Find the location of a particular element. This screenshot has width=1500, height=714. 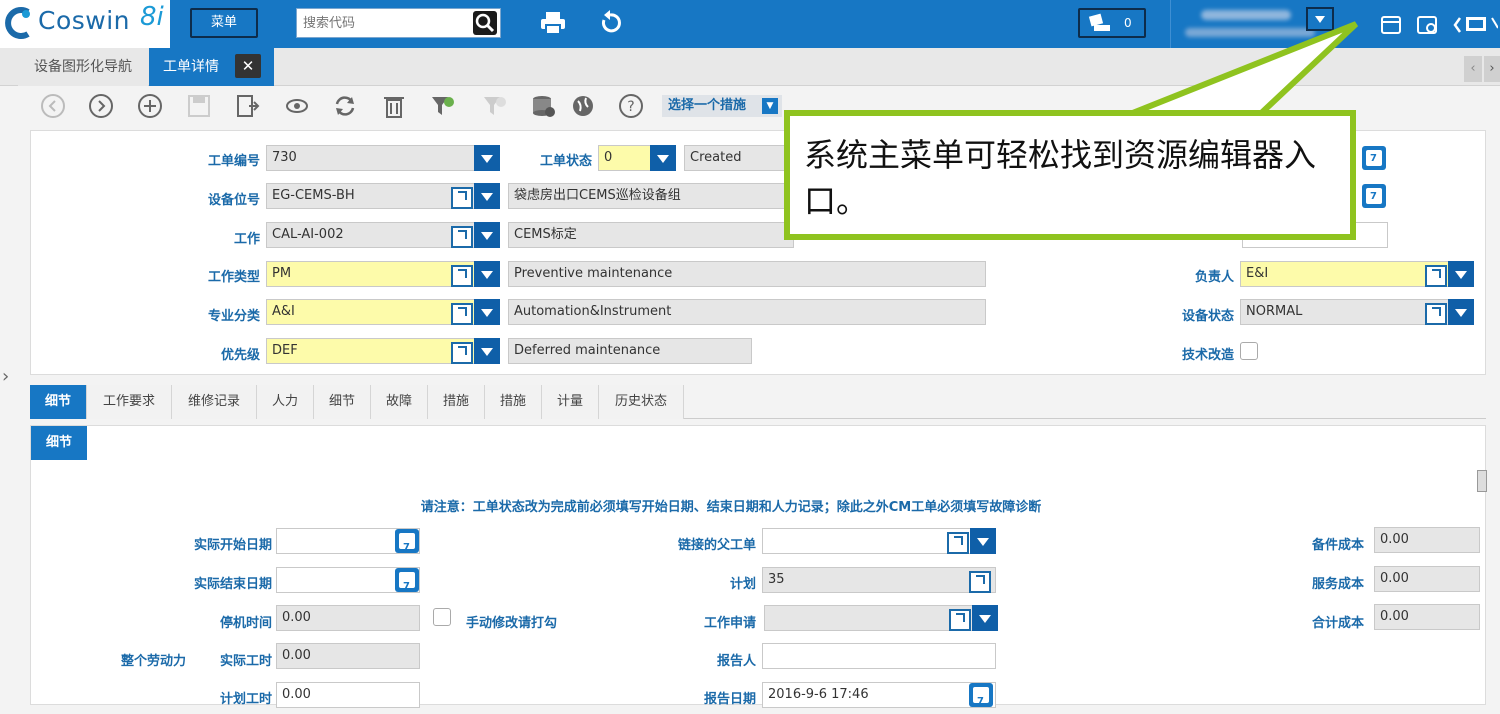

database-icon is located at coordinates (543, 106).